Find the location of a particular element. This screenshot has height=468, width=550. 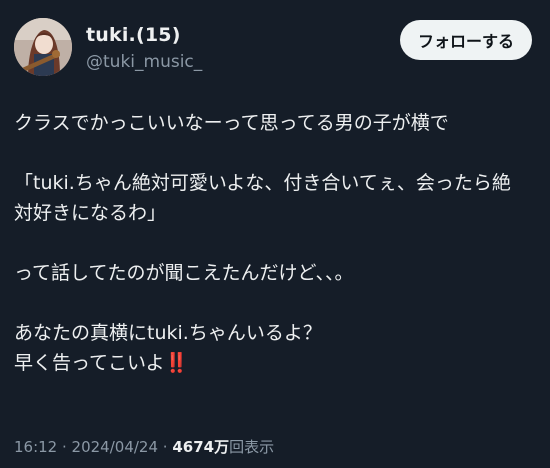

post-meta: 16:12 · 2024/04/24 · 4674万回表示 is located at coordinates (144, 446).